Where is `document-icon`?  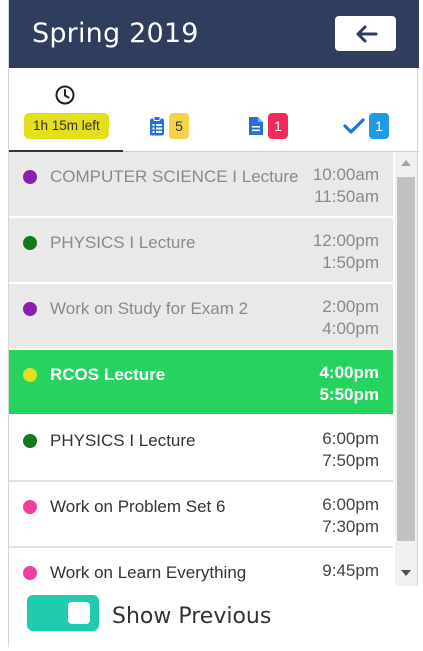 document-icon is located at coordinates (256, 126).